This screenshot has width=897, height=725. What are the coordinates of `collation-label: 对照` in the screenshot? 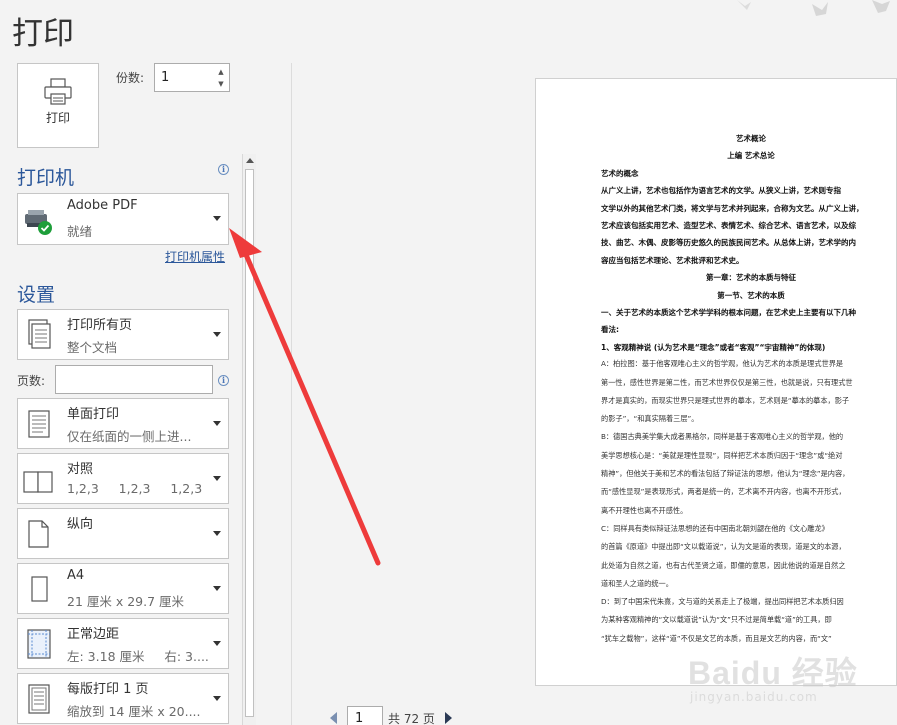 It's located at (80, 469).